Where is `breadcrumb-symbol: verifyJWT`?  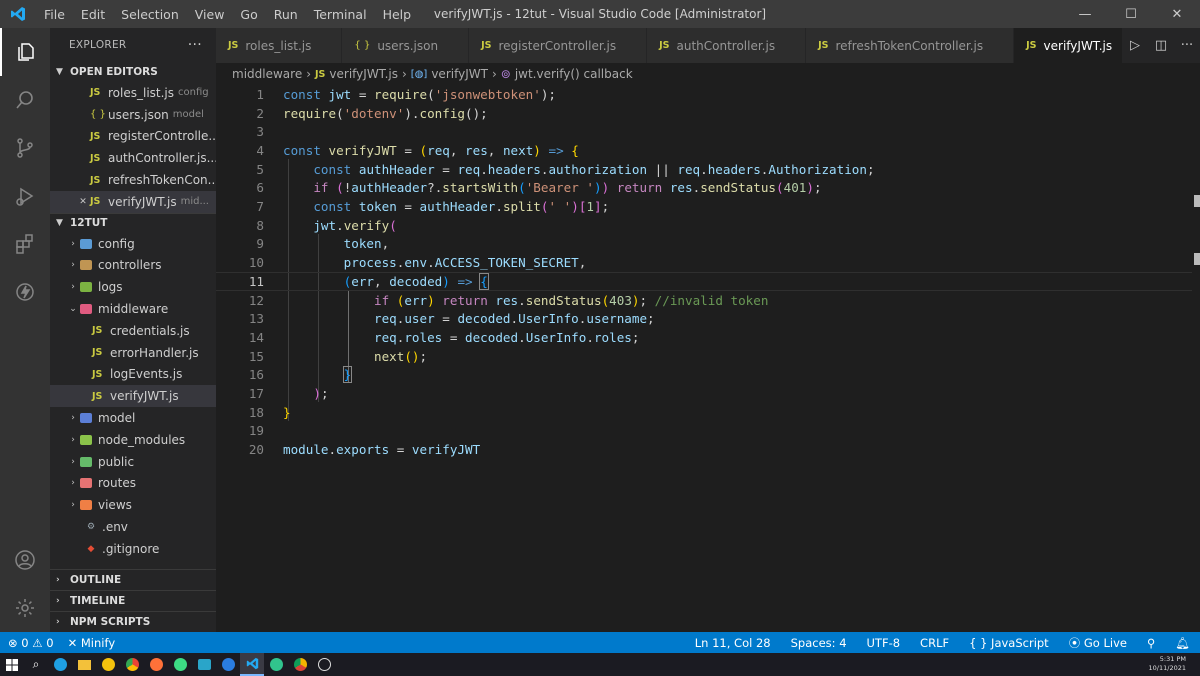 breadcrumb-symbol: verifyJWT is located at coordinates (459, 74).